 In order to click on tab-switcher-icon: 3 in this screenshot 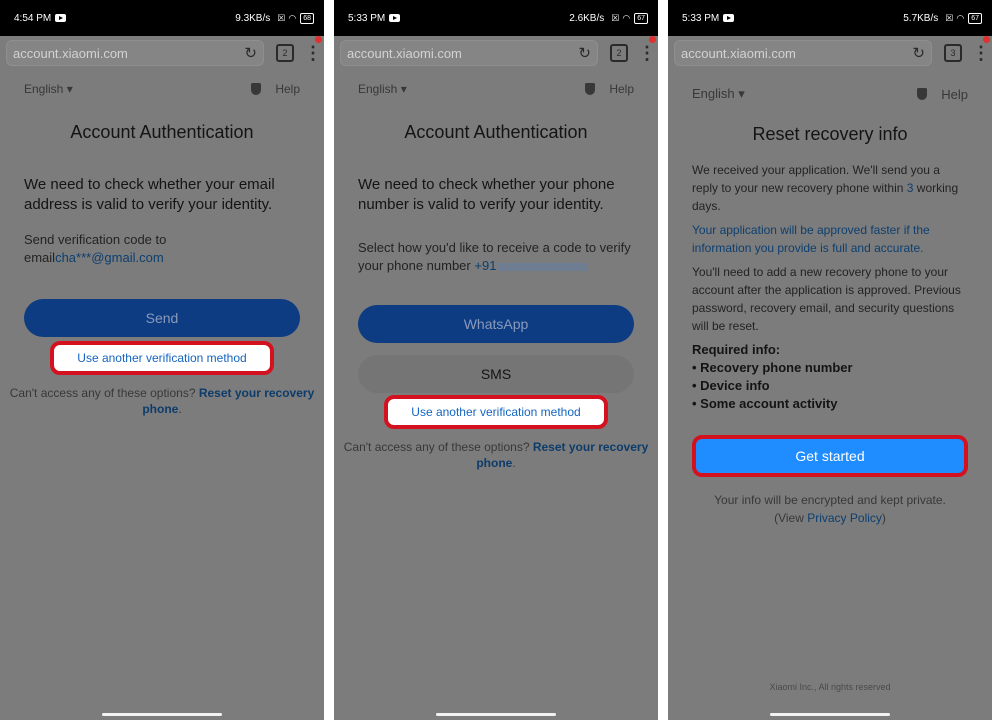, I will do `click(953, 53)`.